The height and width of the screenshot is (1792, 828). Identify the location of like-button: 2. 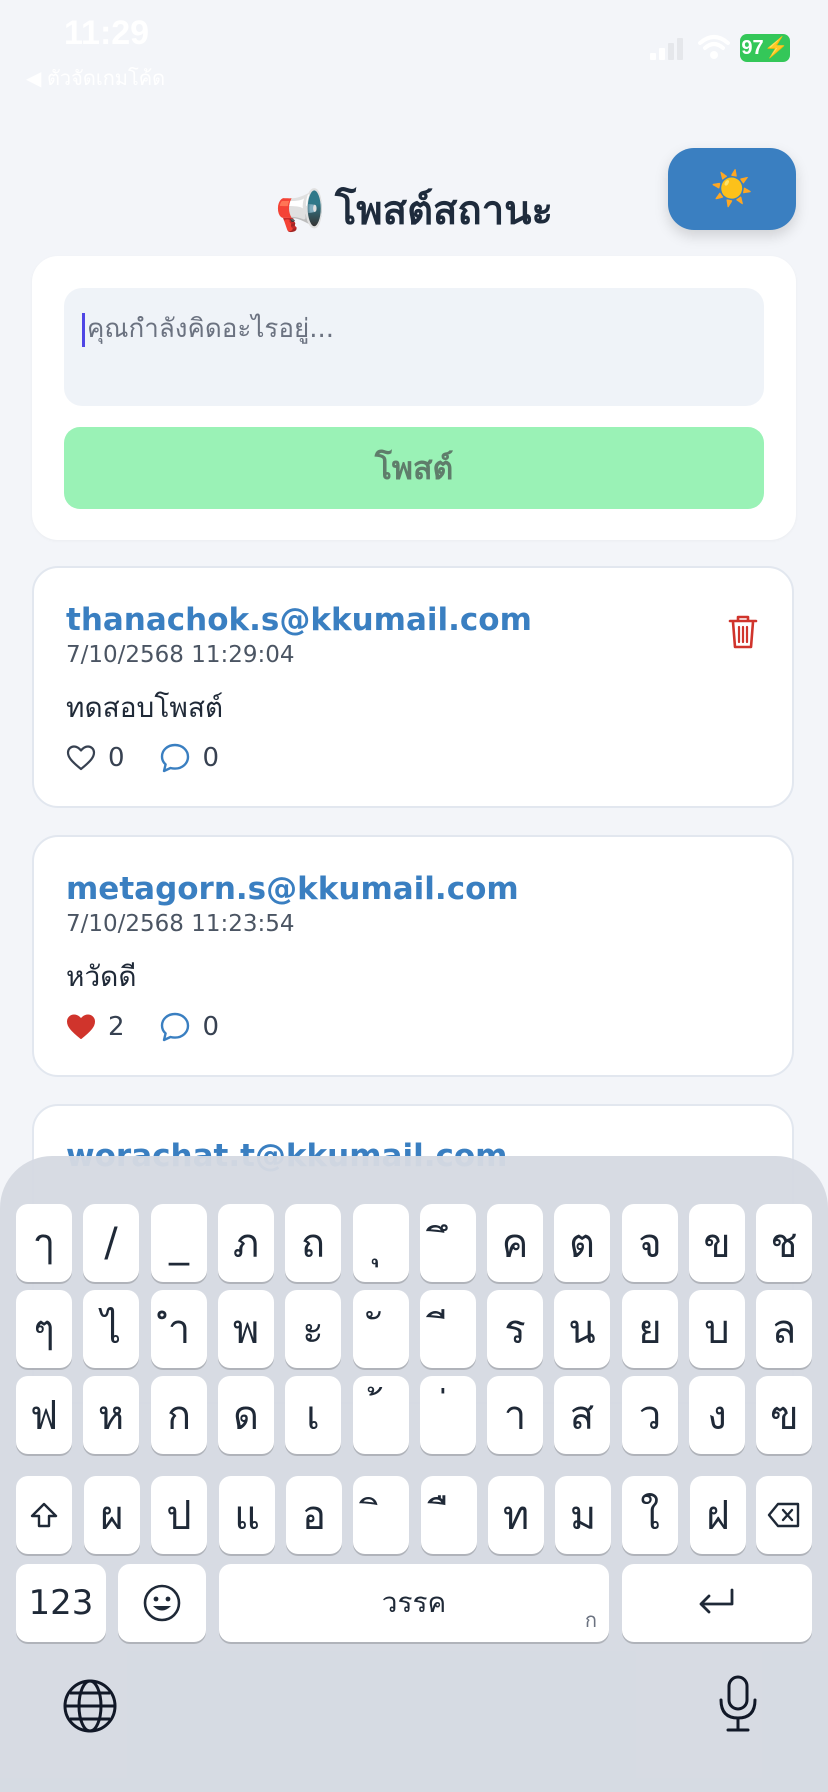
(95, 1027).